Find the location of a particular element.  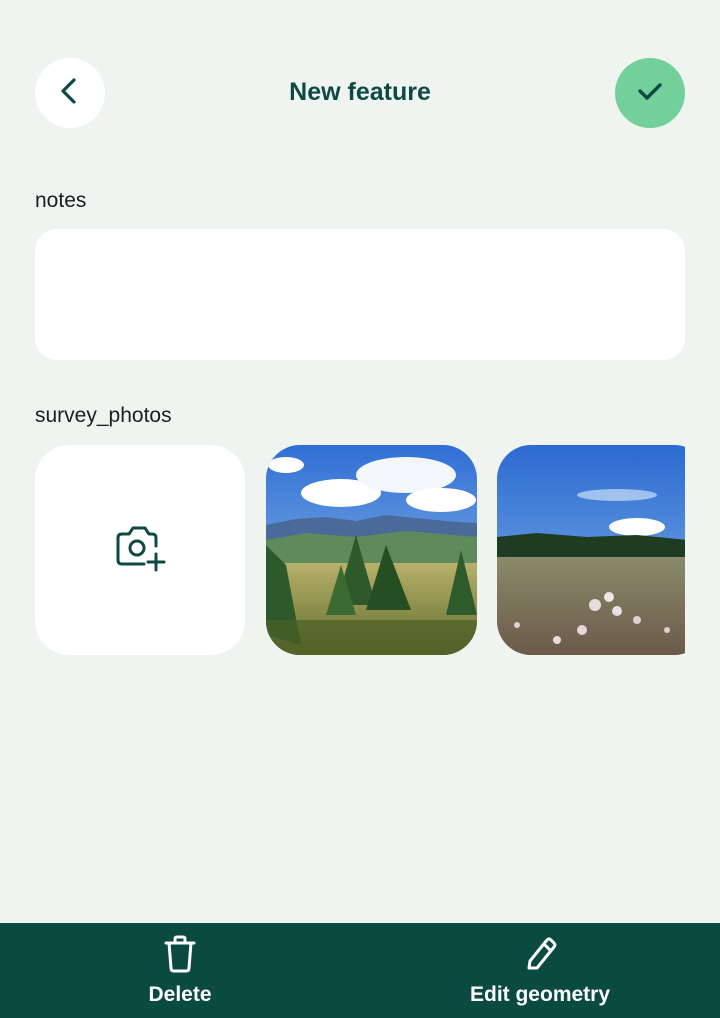

delete-button: Delete is located at coordinates (180, 970).